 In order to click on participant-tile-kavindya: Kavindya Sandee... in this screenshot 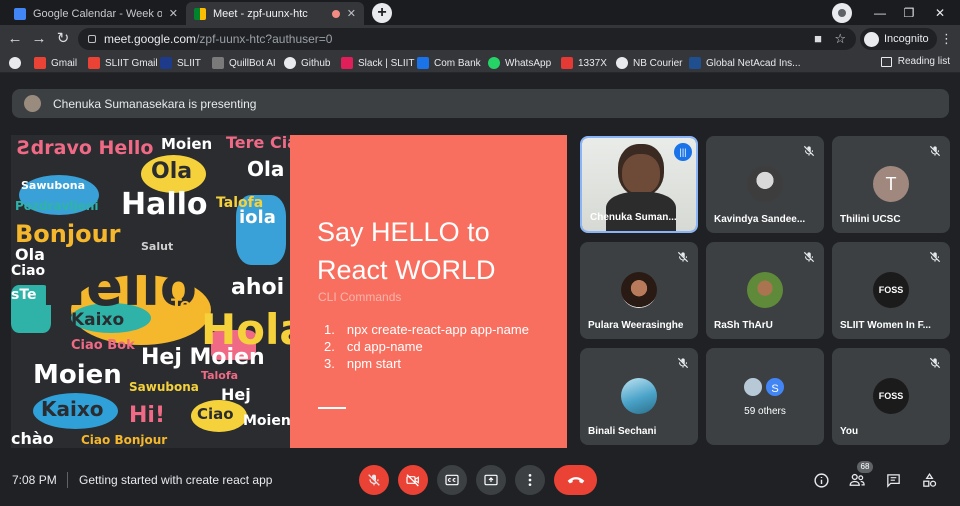, I will do `click(765, 184)`.